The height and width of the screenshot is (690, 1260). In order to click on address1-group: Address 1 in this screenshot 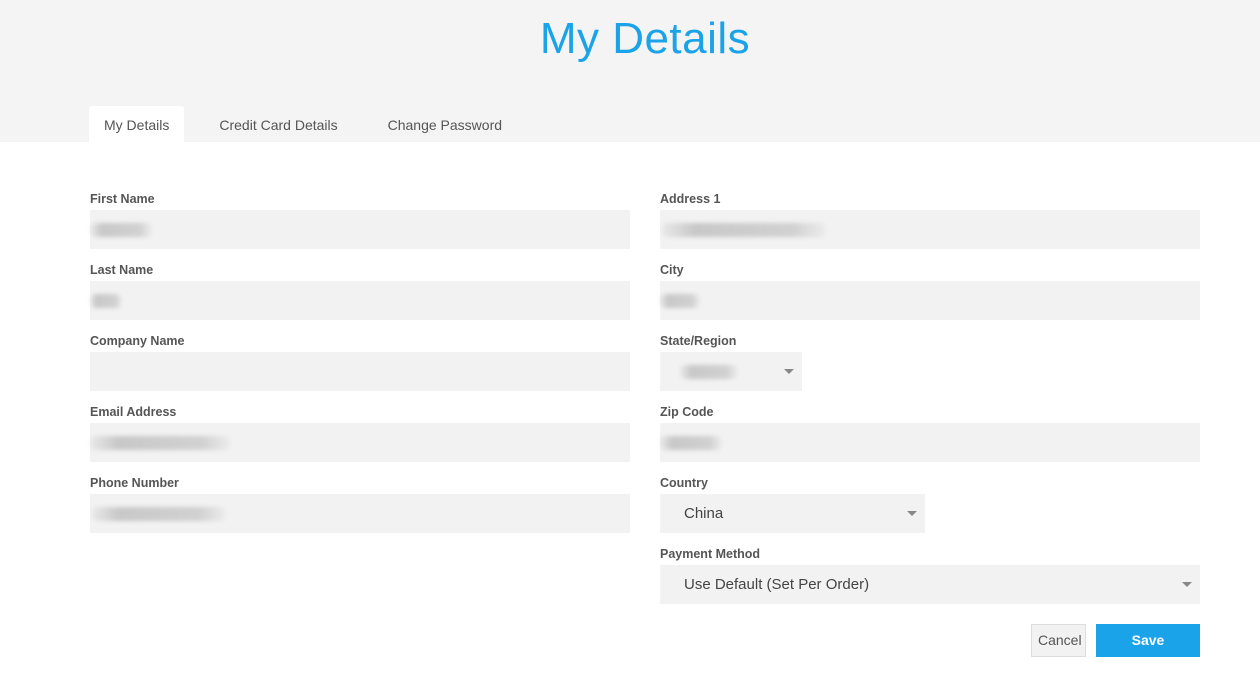, I will do `click(930, 223)`.